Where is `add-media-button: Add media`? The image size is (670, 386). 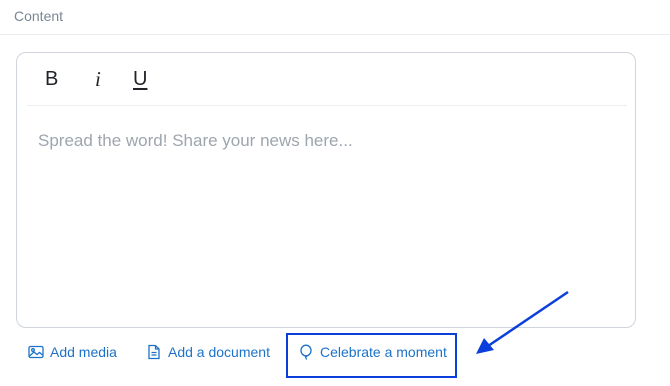
add-media-button: Add media is located at coordinates (72, 352).